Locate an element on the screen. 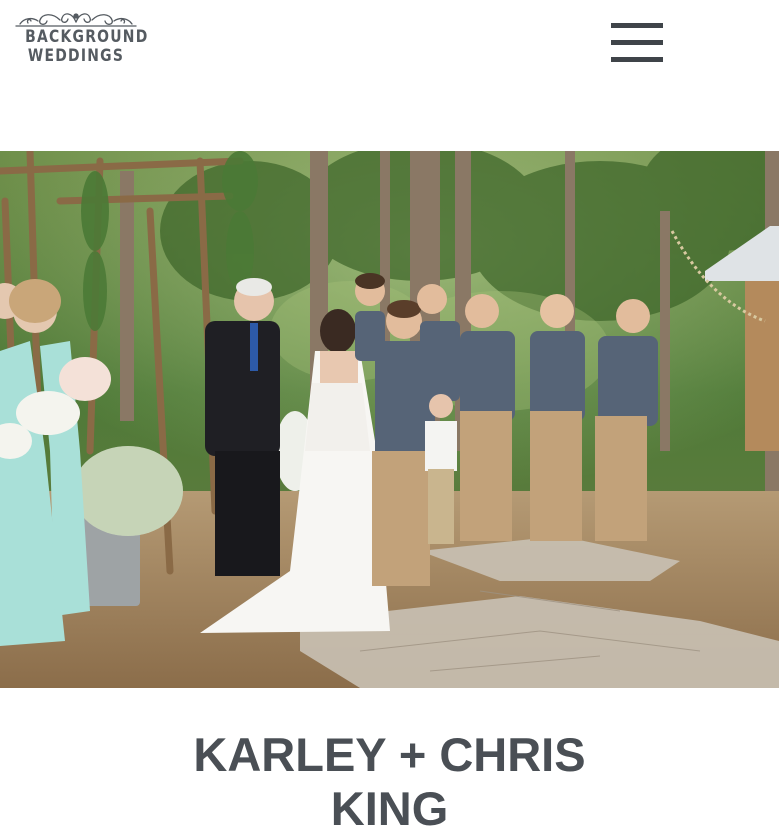 The image size is (779, 836). logo-text-line1: BACKGROUND is located at coordinates (87, 37).